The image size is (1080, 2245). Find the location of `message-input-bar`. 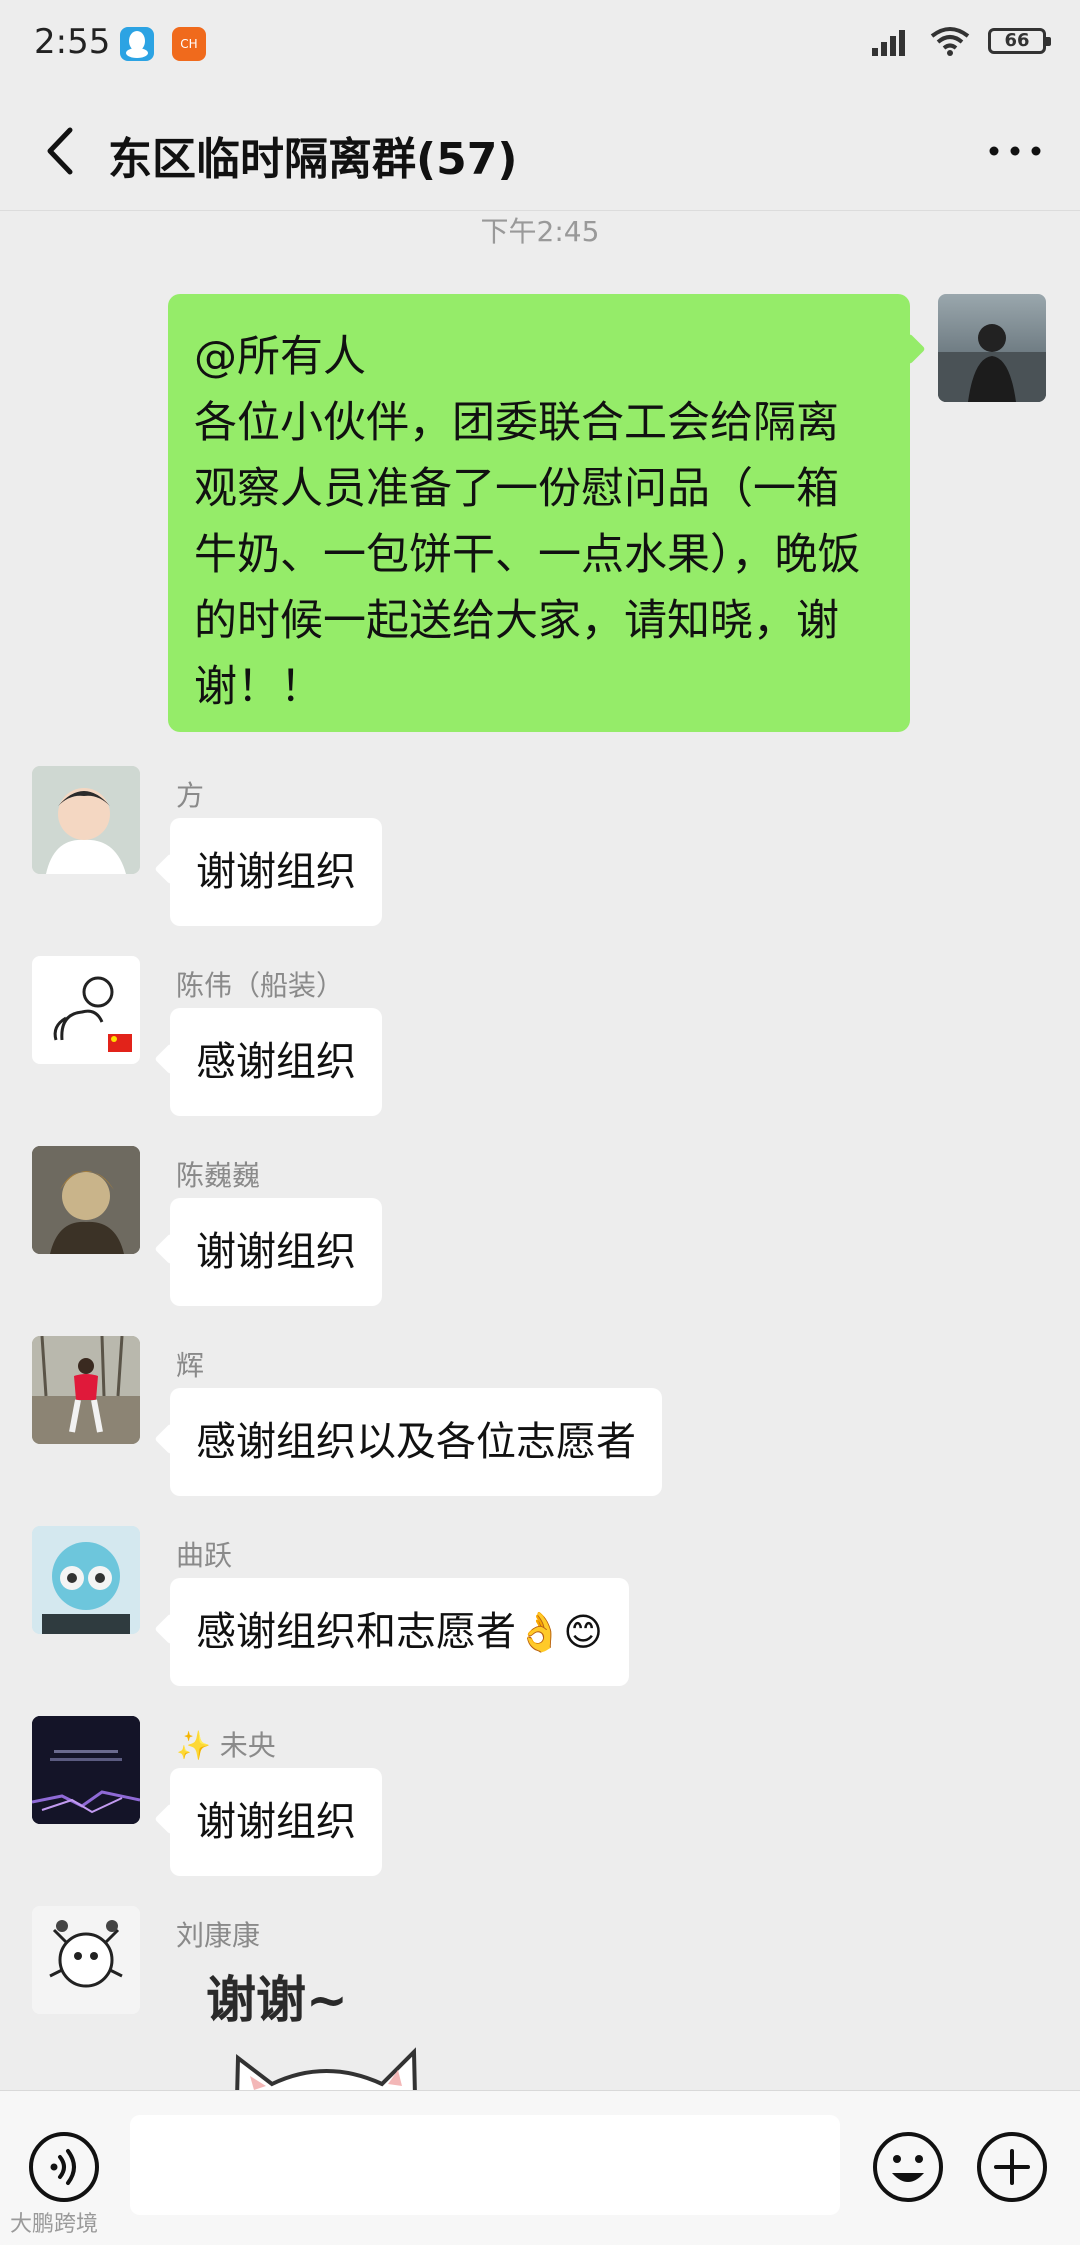

message-input-bar is located at coordinates (540, 2167).